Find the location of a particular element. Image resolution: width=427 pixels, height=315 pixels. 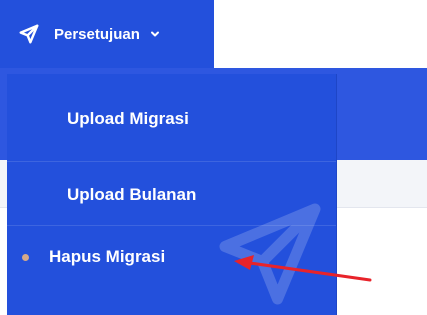

menu-item-label: Hapus Migrasi is located at coordinates (107, 256).